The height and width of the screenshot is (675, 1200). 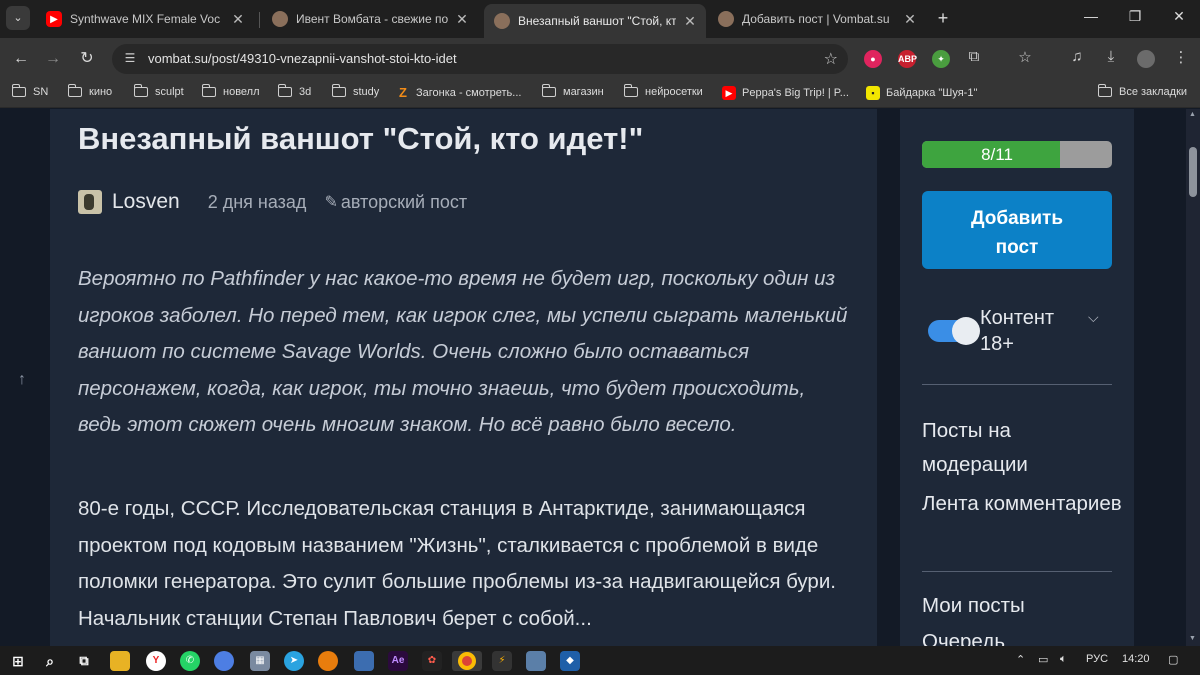 What do you see at coordinates (224, 661) in the screenshot?
I see `chromium-icon` at bounding box center [224, 661].